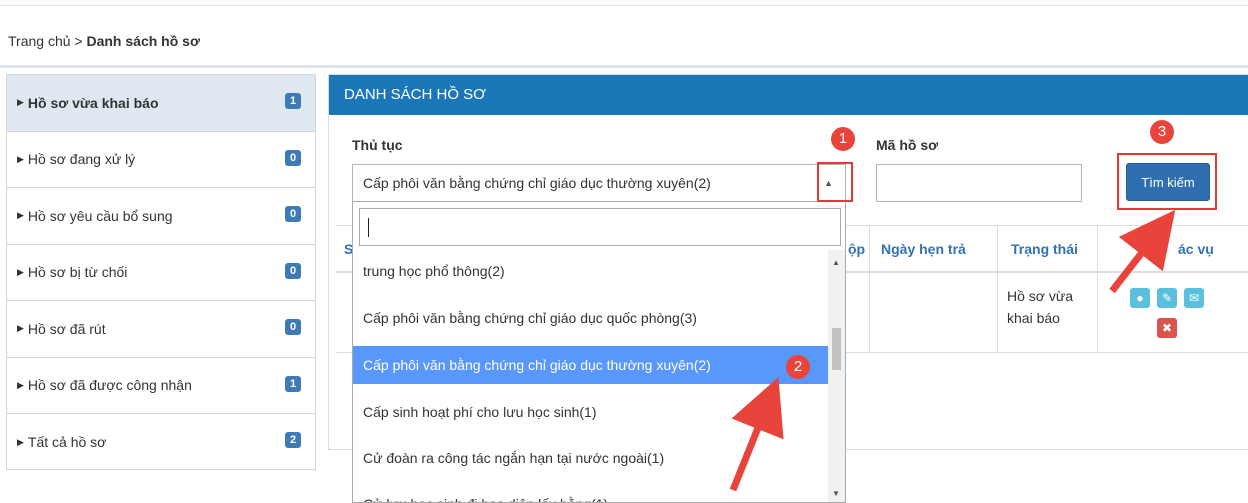 The height and width of the screenshot is (503, 1248). Describe the element at coordinates (756, 434) in the screenshot. I see `arrow-to-option` at that location.